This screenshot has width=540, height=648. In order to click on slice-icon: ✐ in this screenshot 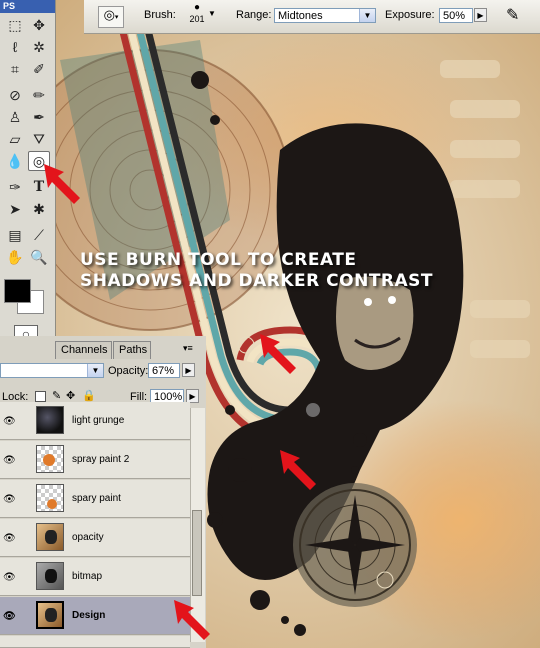, I will do `click(39, 69)`.